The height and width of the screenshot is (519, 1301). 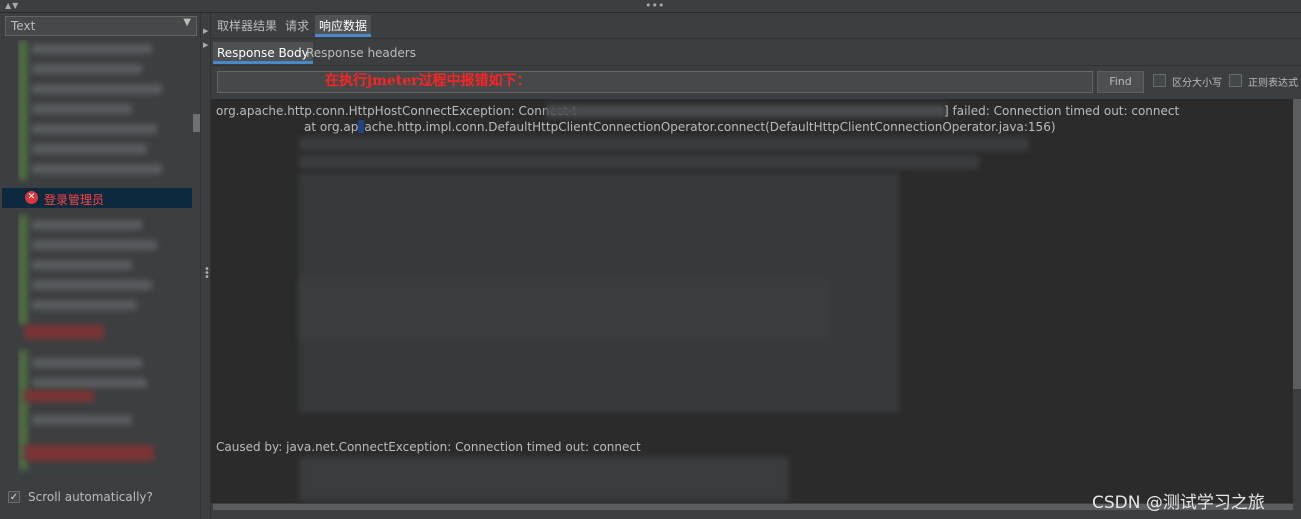 What do you see at coordinates (23, 26) in the screenshot?
I see `renderer-select-value: Text` at bounding box center [23, 26].